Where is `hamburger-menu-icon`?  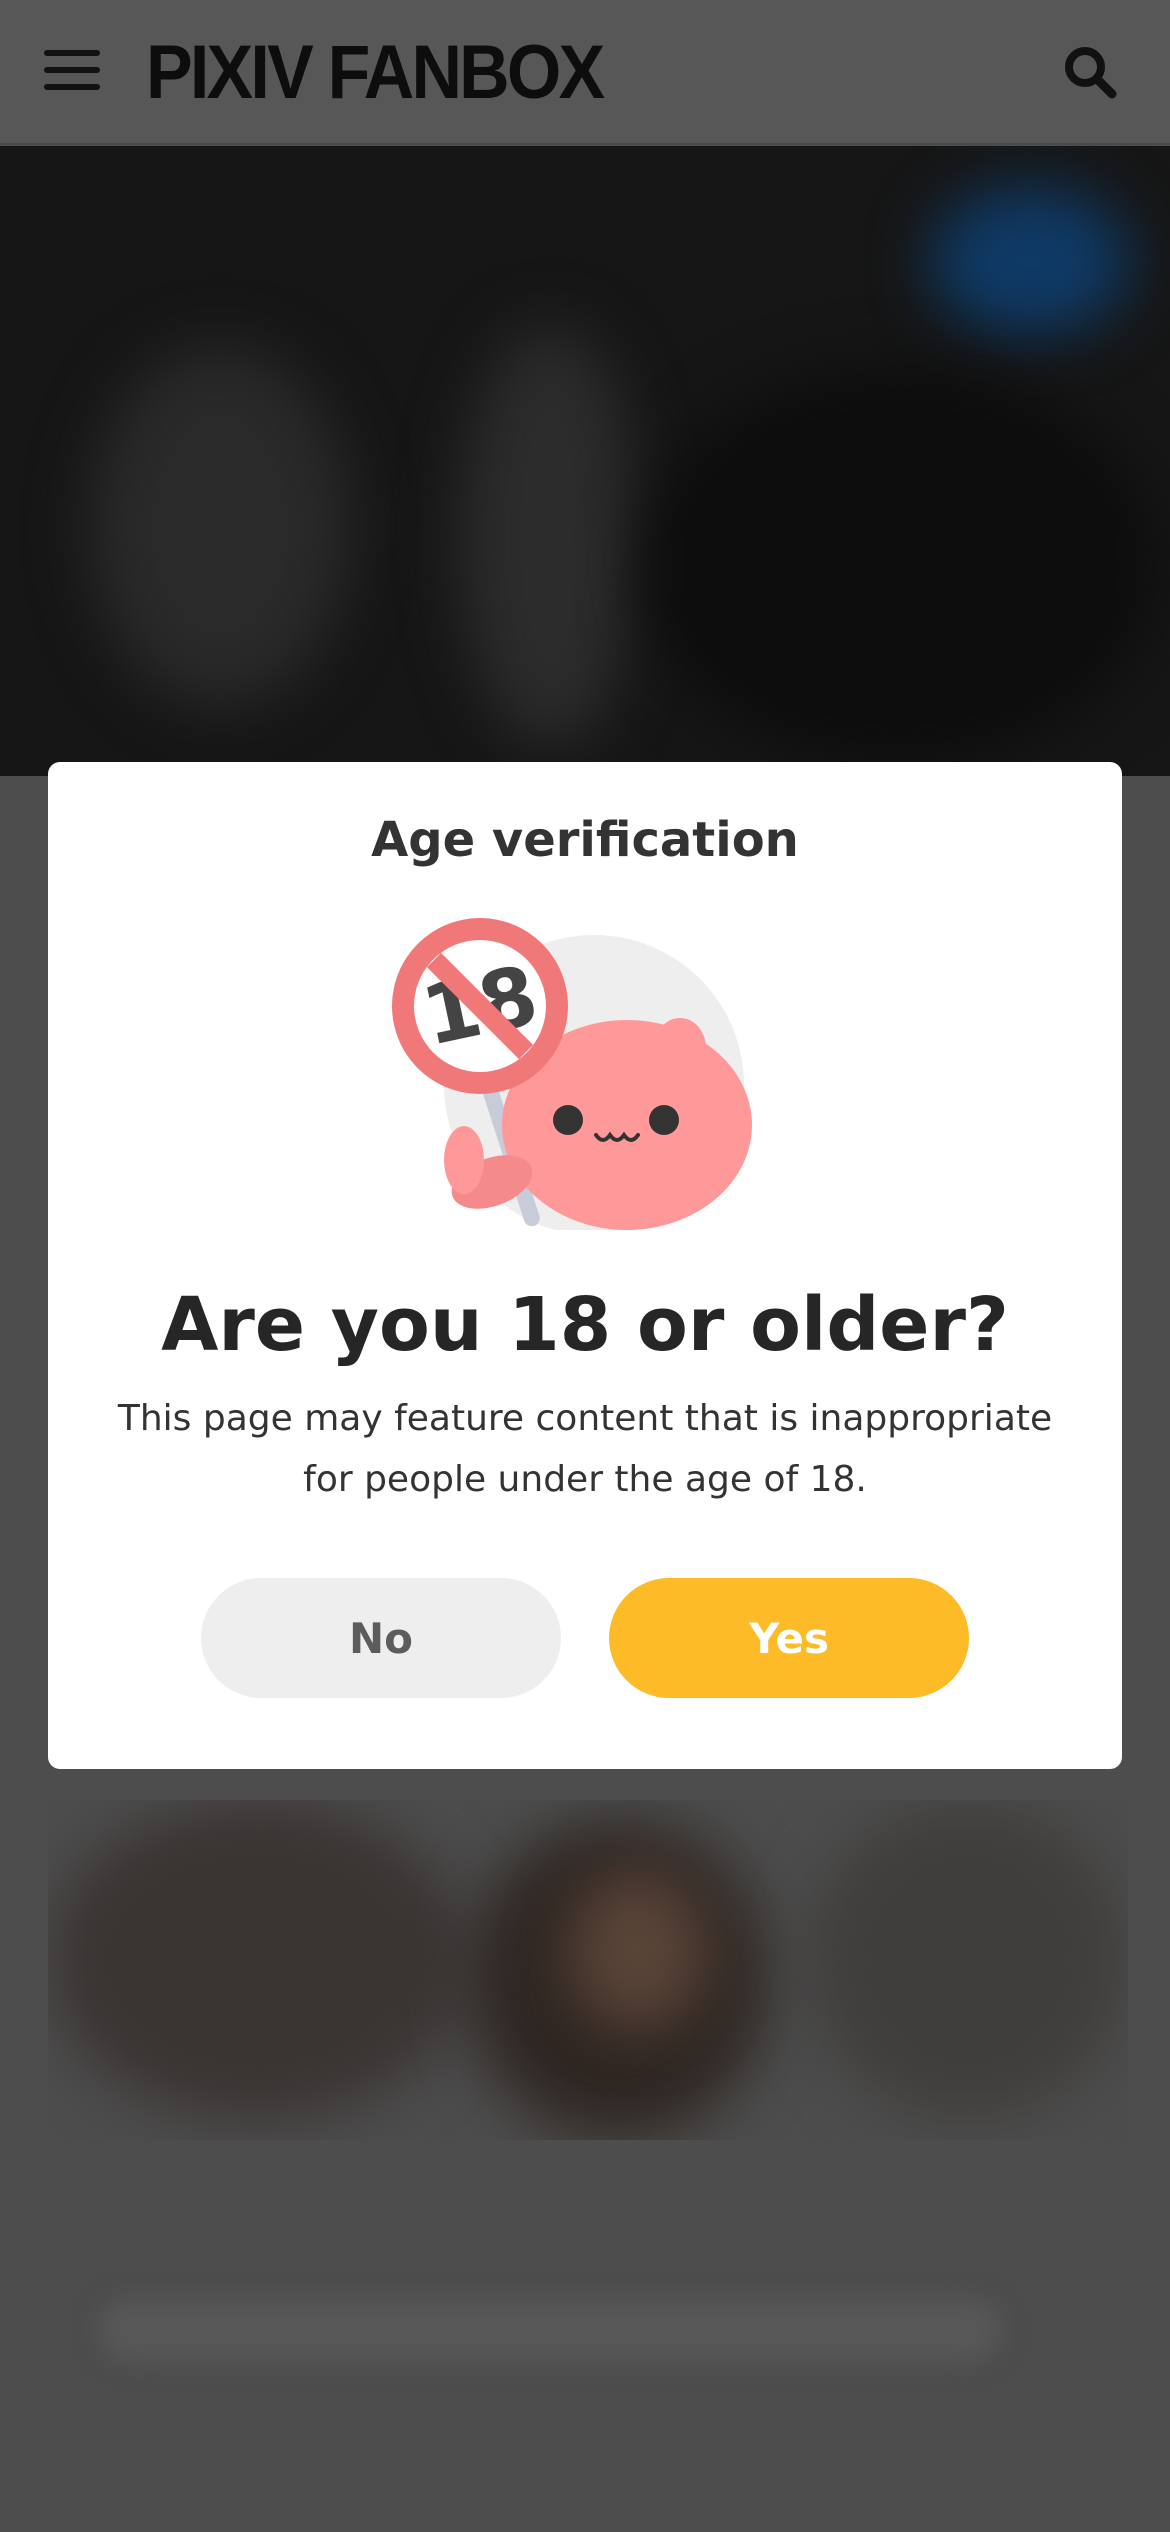
hamburger-menu-icon is located at coordinates (72, 70).